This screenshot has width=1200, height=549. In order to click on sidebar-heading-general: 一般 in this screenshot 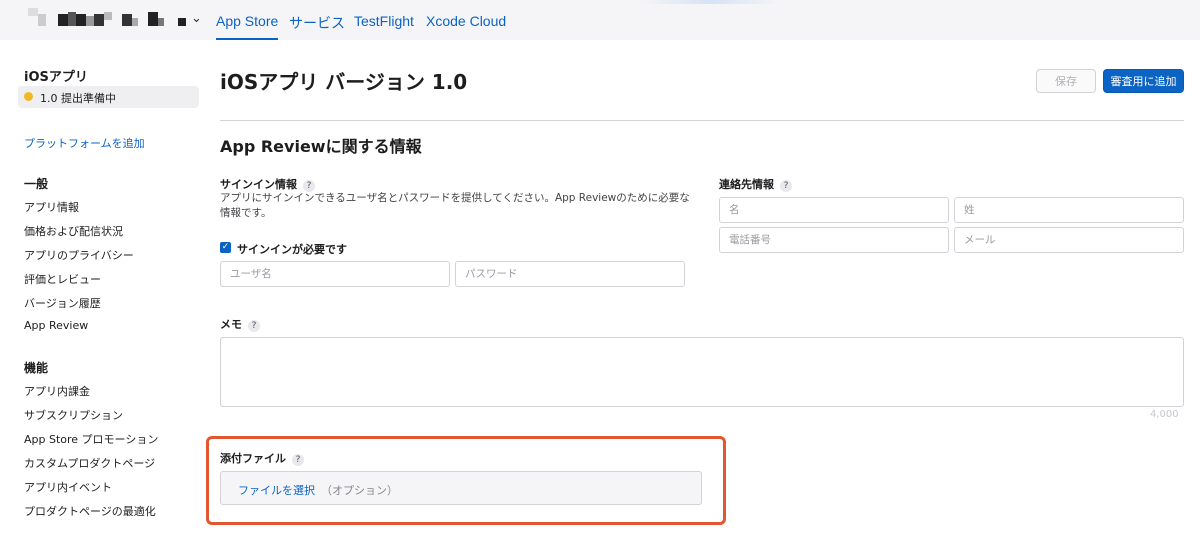, I will do `click(36, 184)`.